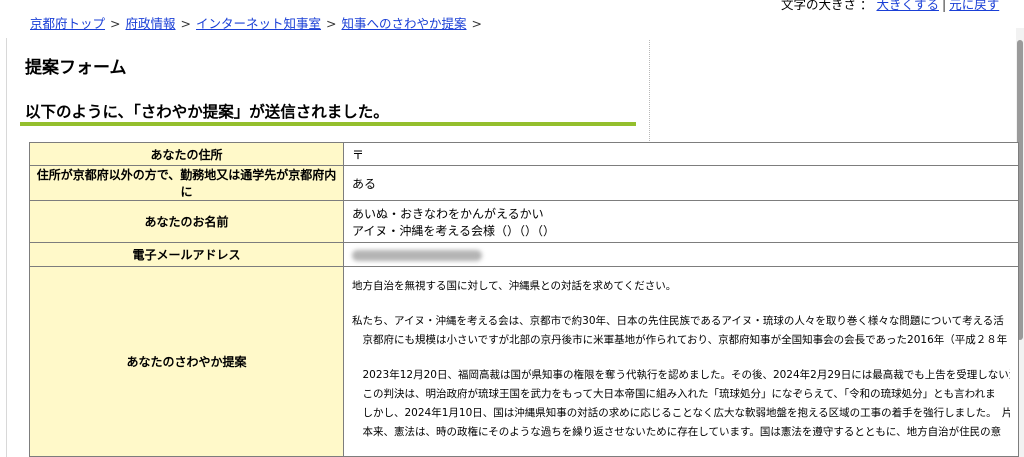 This screenshot has width=1024, height=457. What do you see at coordinates (76, 68) in the screenshot?
I see `page-title: 提案フォーム` at bounding box center [76, 68].